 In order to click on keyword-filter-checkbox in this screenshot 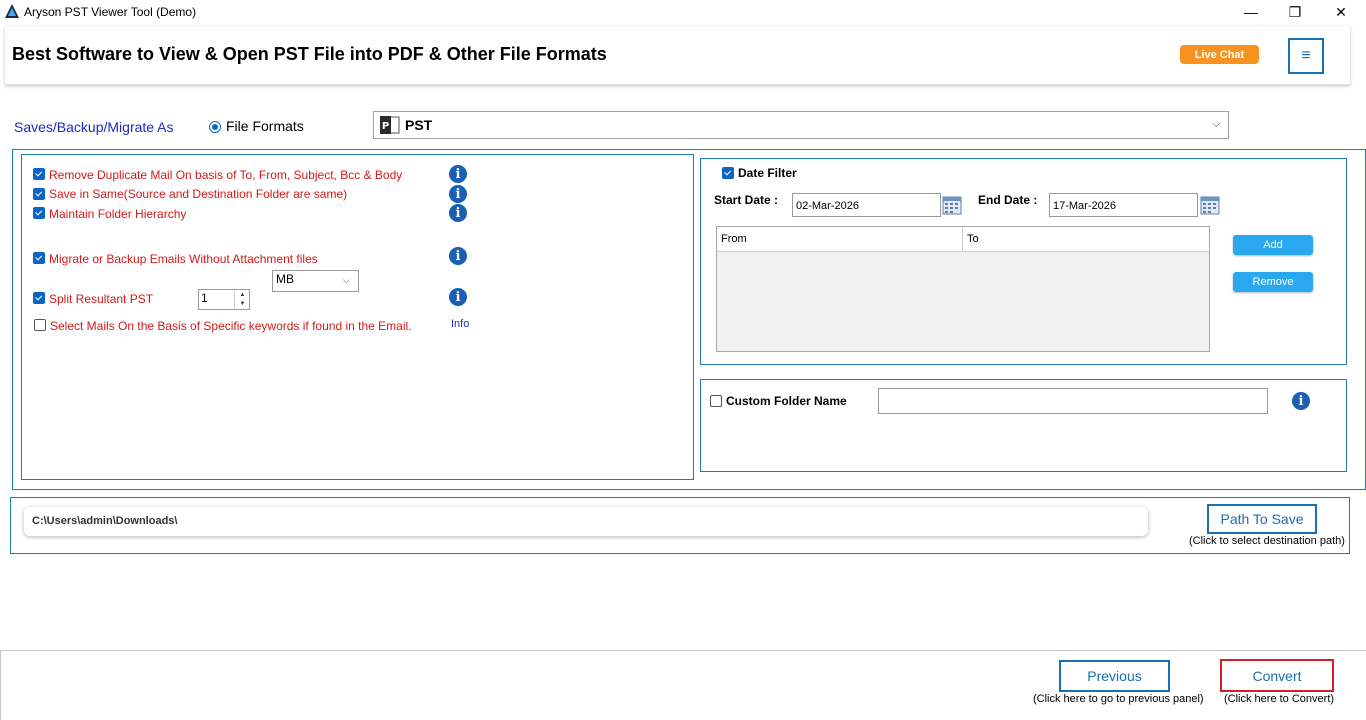, I will do `click(40, 325)`.